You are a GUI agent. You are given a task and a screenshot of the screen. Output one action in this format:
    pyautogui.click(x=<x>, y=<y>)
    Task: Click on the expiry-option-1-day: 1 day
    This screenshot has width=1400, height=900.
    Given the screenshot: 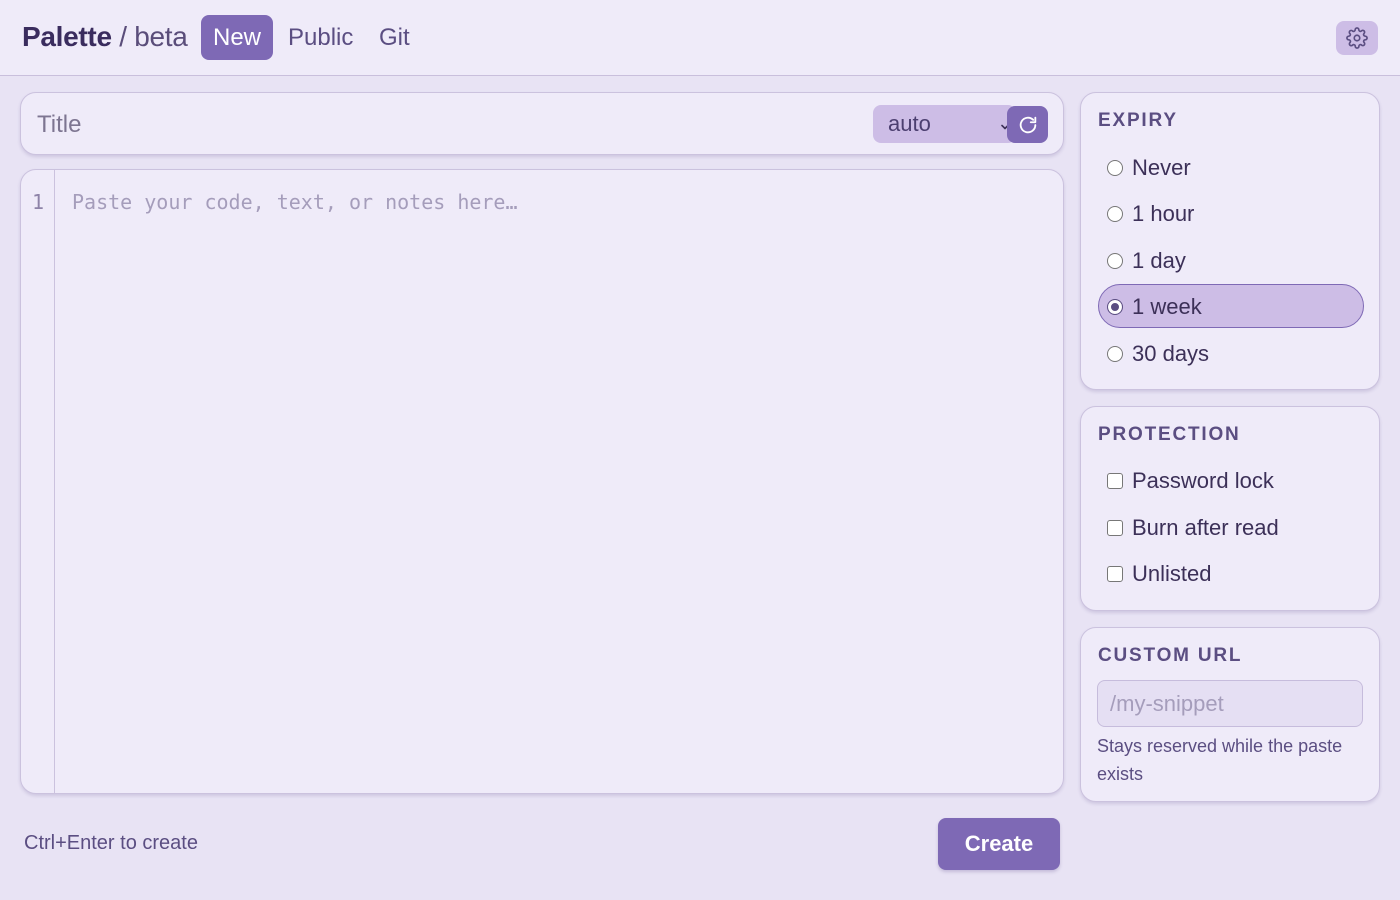 What is the action you would take?
    pyautogui.click(x=1231, y=260)
    